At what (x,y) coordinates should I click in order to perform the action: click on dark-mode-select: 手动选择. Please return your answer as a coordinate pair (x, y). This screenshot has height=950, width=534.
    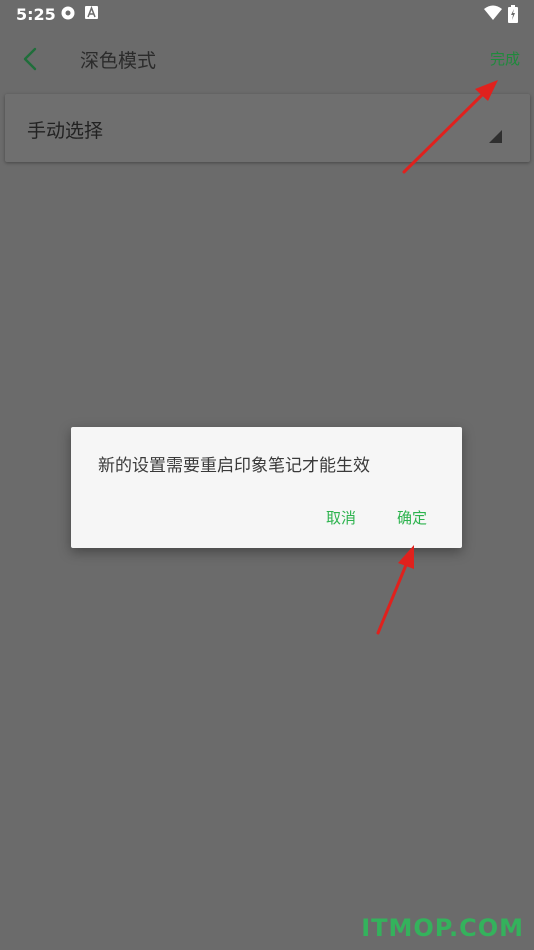
    Looking at the image, I should click on (267, 128).